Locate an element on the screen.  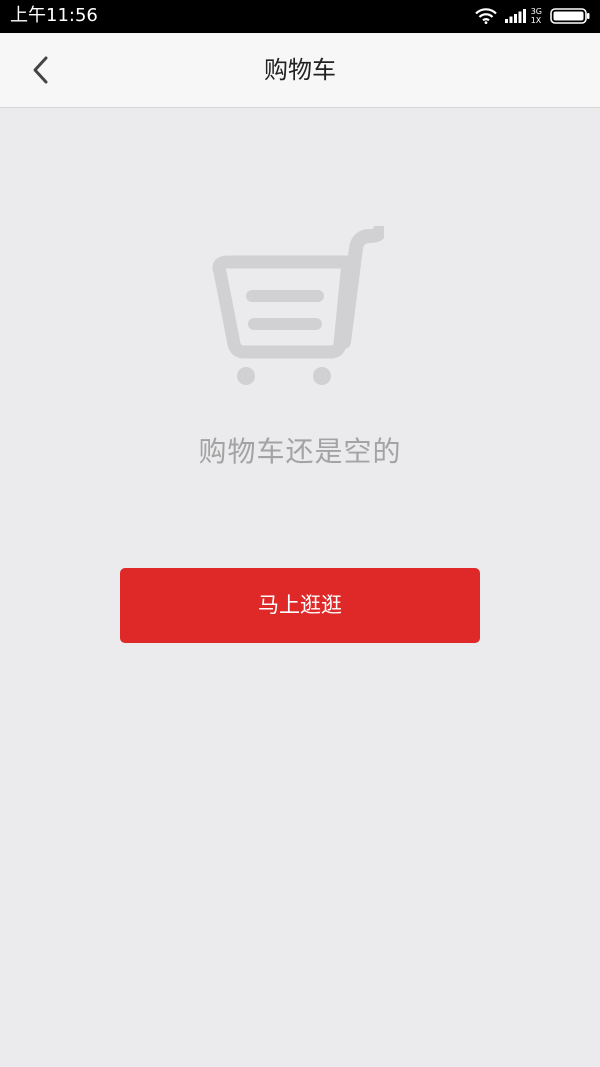
network-type-bottom: 1X is located at coordinates (536, 20).